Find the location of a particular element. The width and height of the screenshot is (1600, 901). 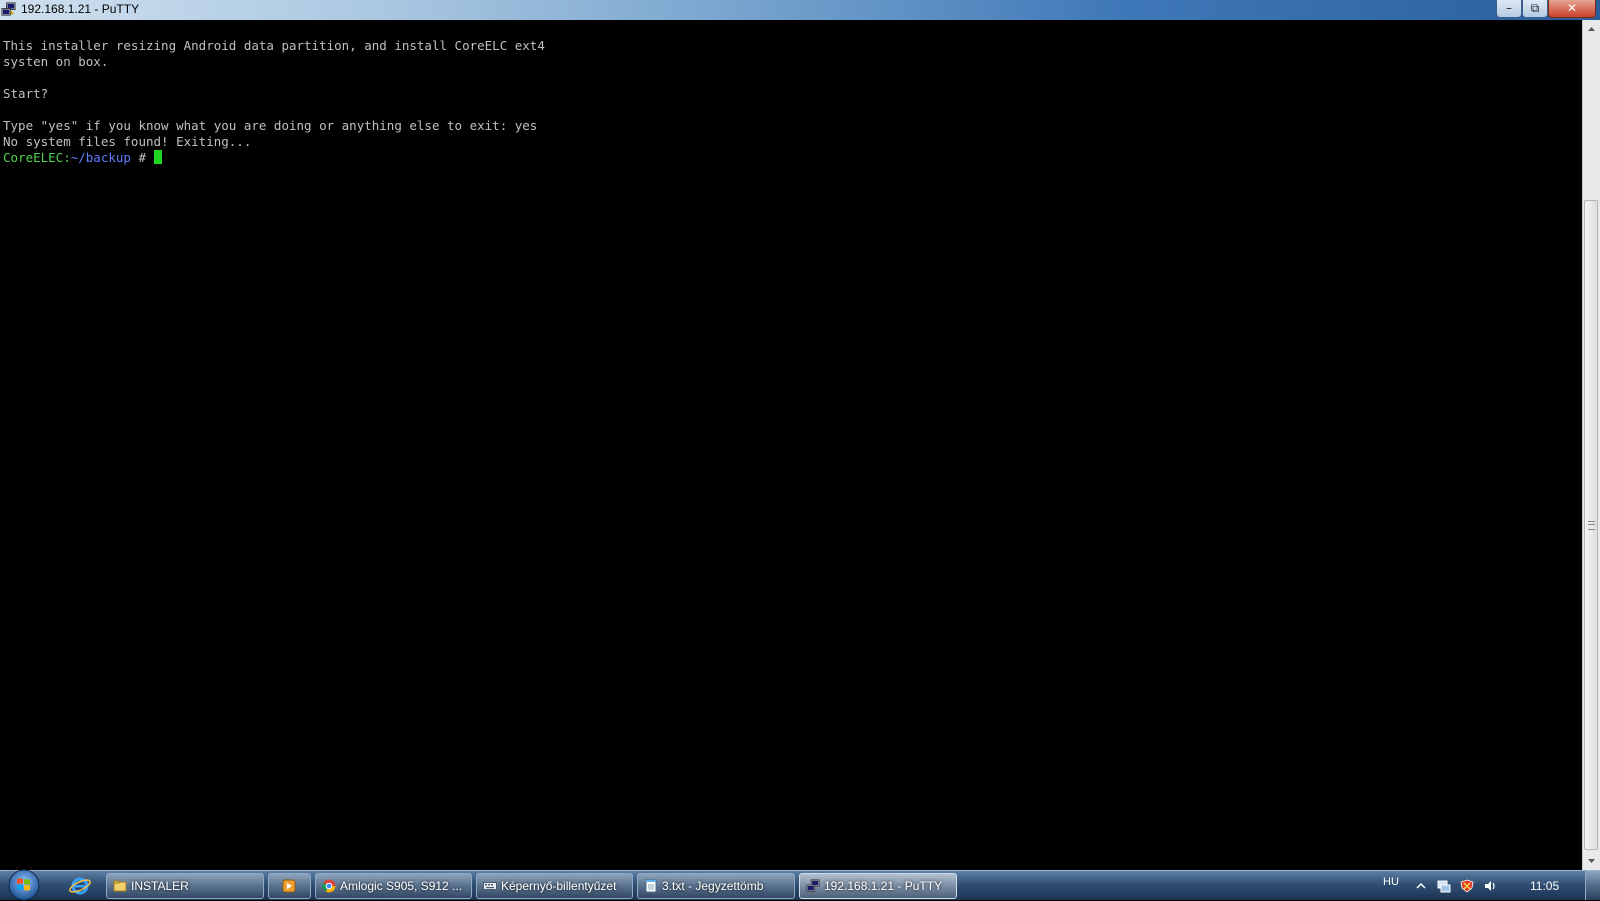

vertical-scrollbar is located at coordinates (1591, 445).